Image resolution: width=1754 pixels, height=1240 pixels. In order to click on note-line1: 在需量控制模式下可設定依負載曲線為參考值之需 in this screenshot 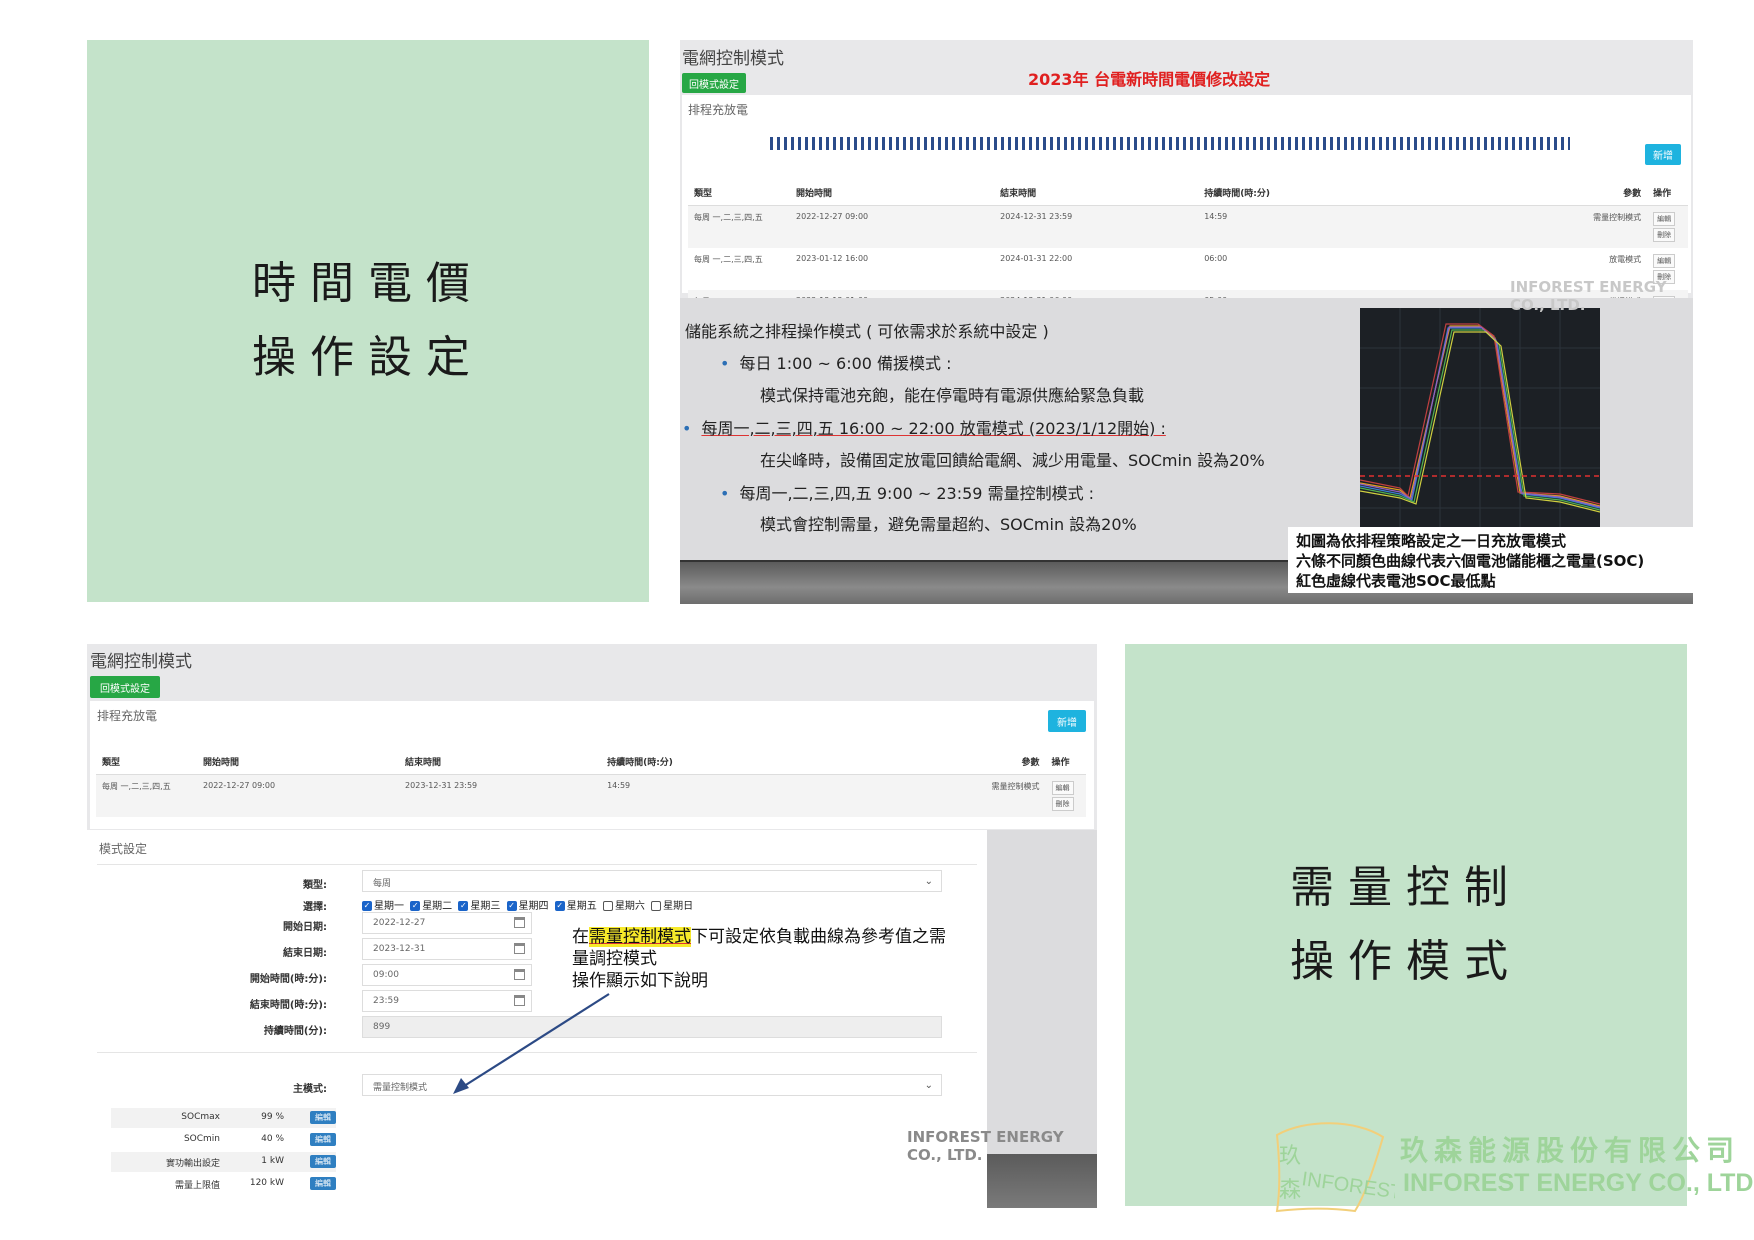, I will do `click(759, 937)`.